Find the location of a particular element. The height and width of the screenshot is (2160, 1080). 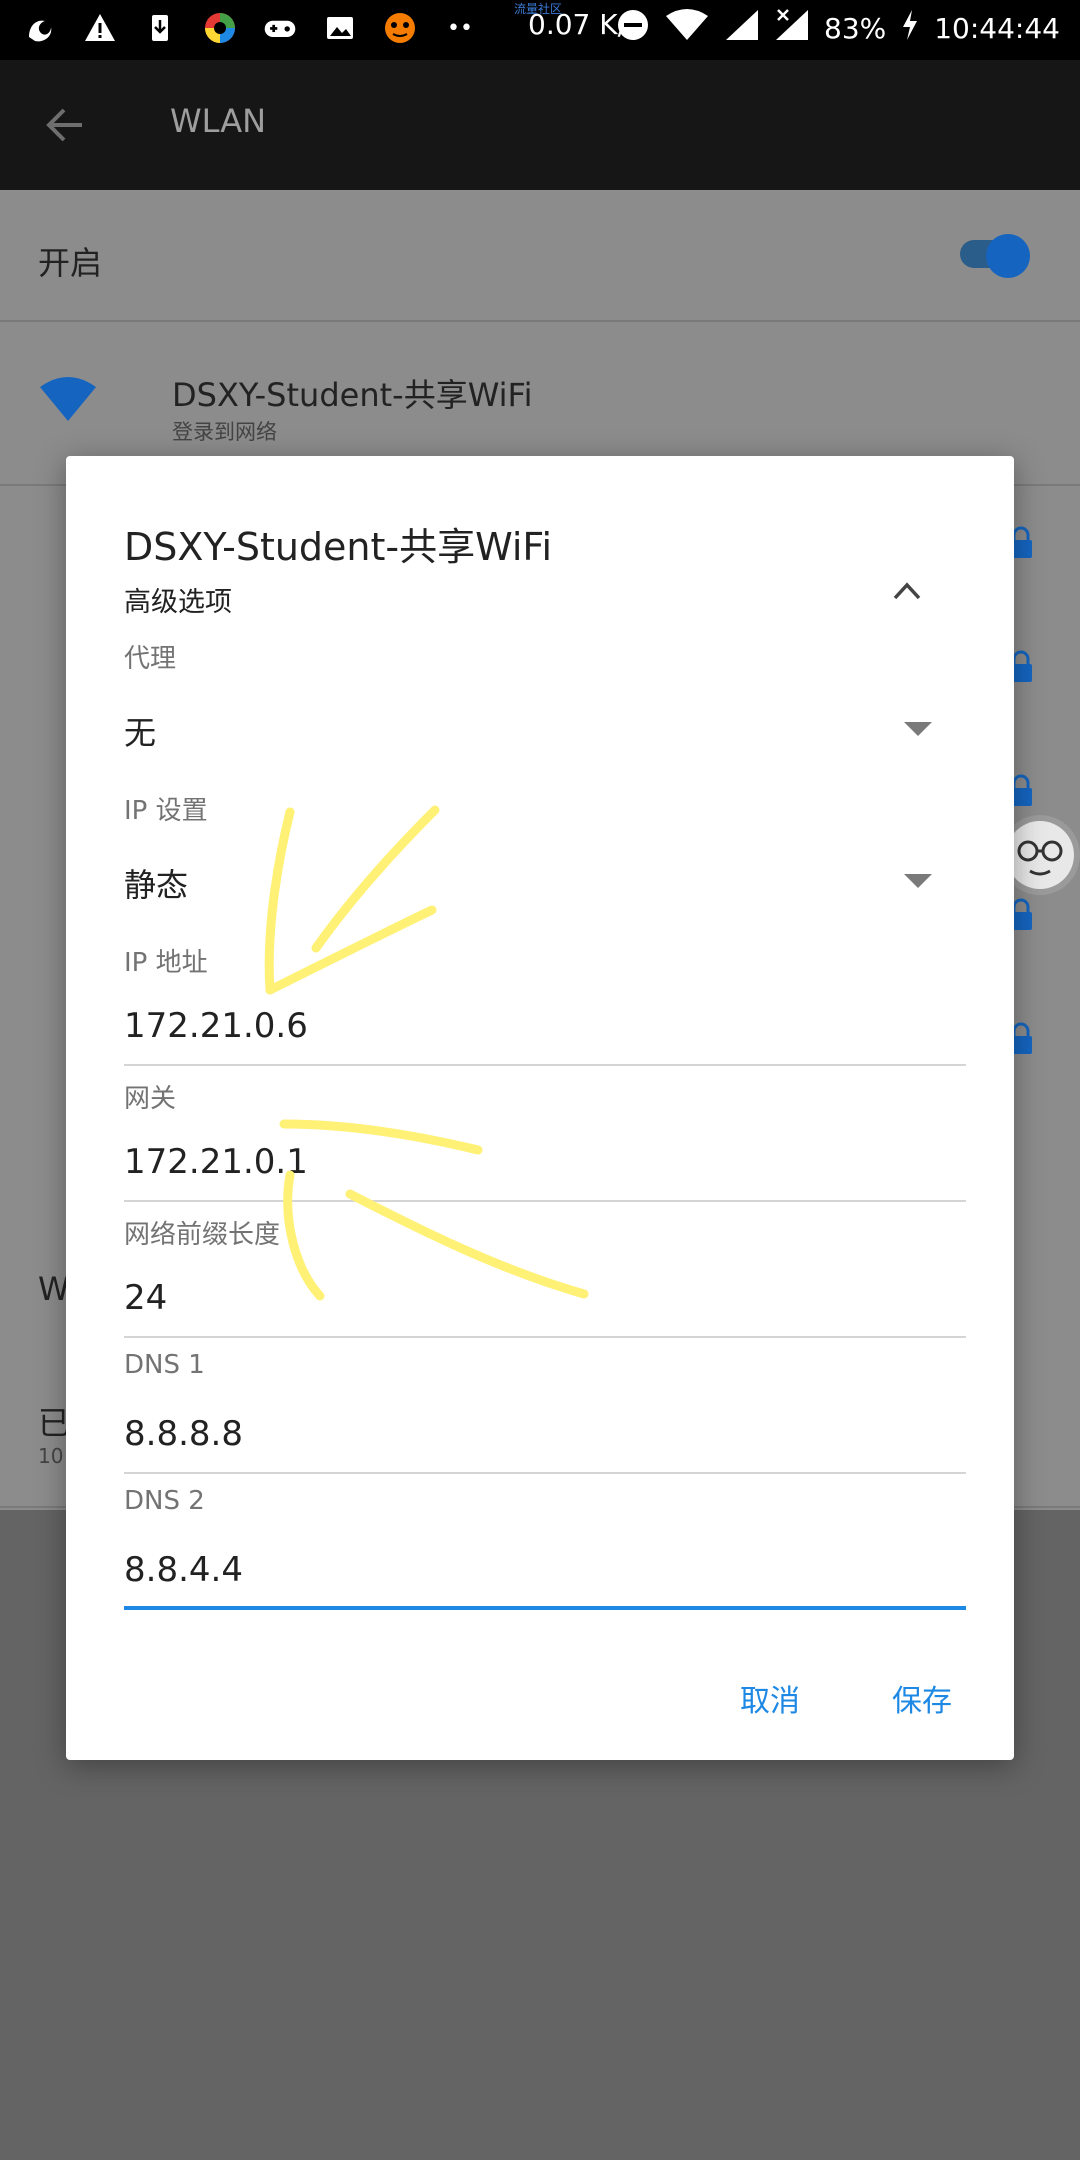

signal-icon is located at coordinates (742, 28).